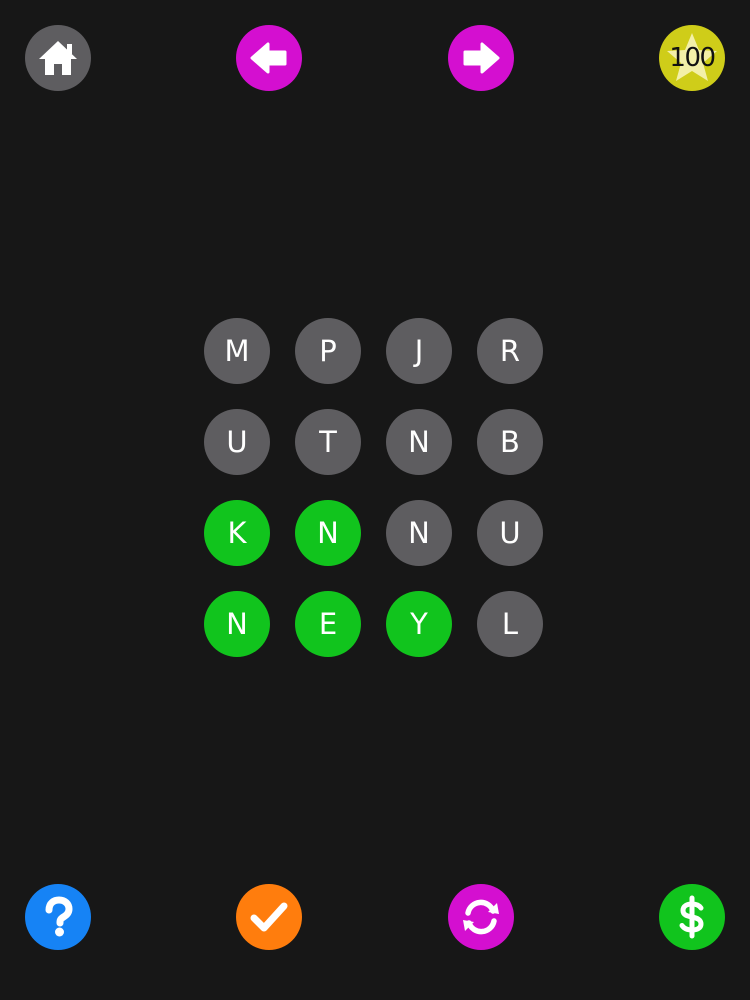  I want to click on help-button, so click(58, 917).